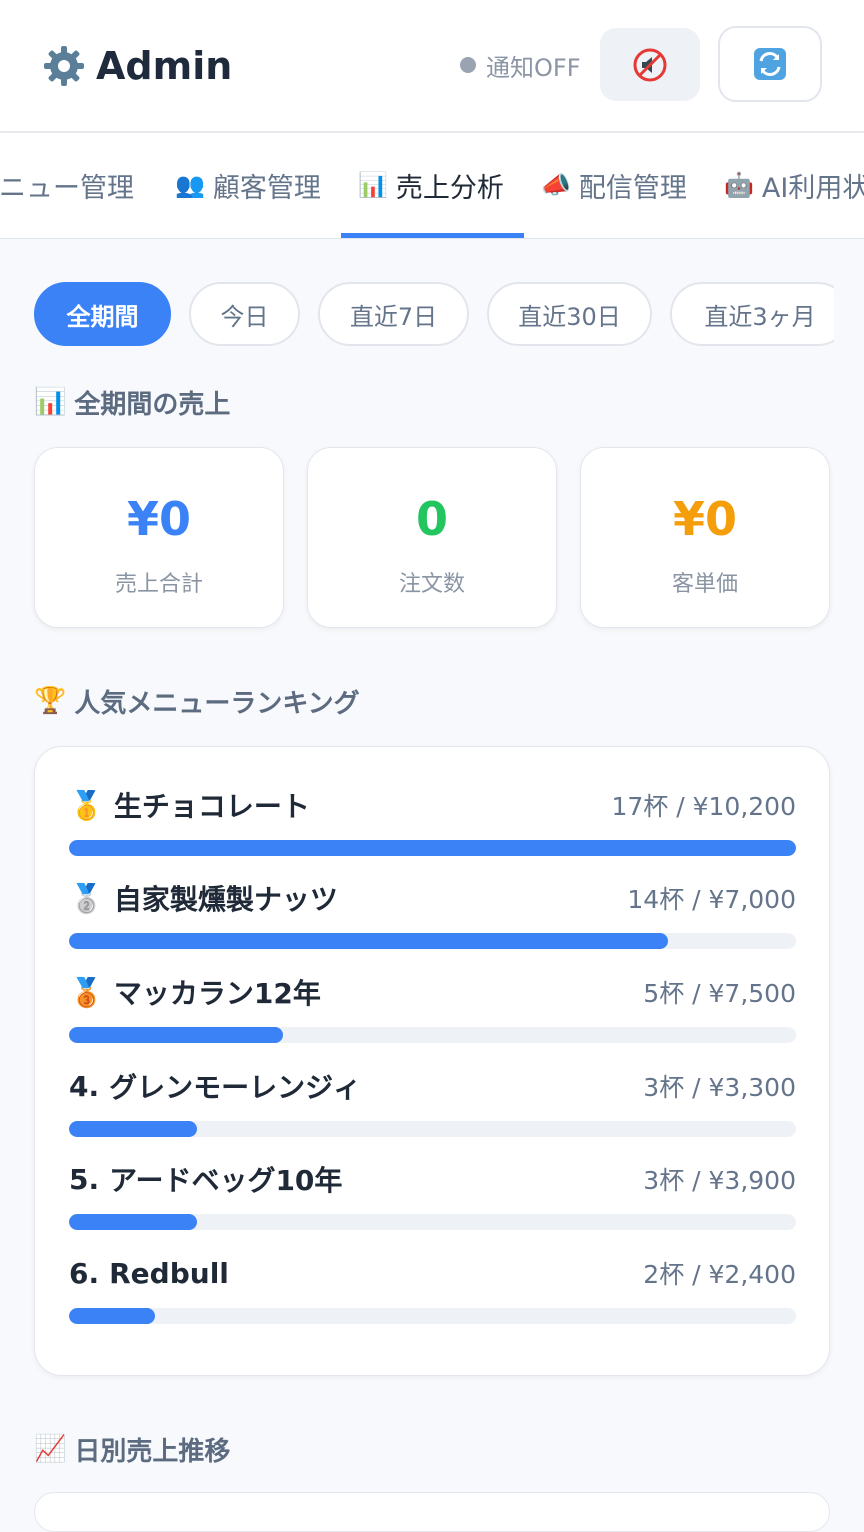  Describe the element at coordinates (190, 185) in the screenshot. I see `users-icon: 👥` at that location.